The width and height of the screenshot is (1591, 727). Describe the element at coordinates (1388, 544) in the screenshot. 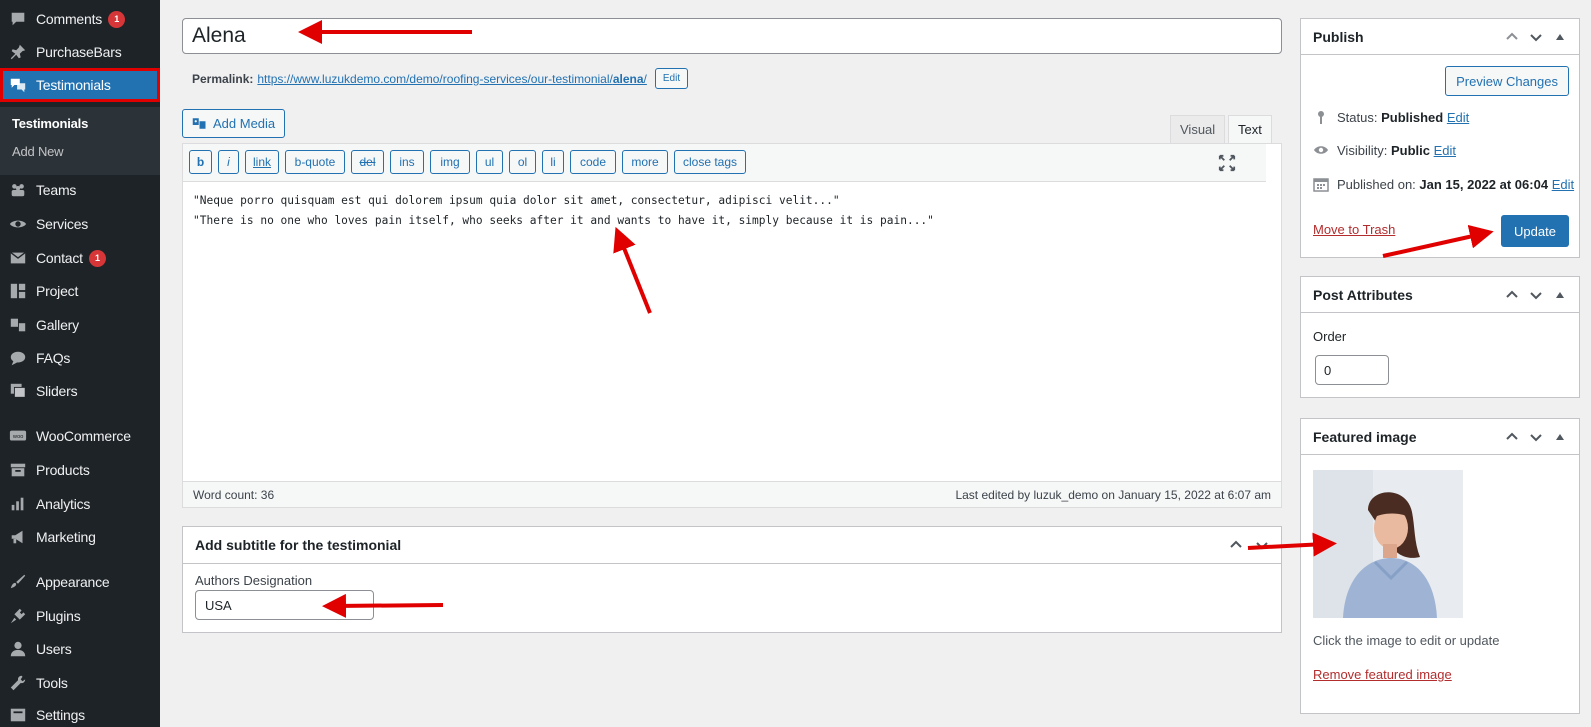

I see `featured-image-thumbnail` at that location.